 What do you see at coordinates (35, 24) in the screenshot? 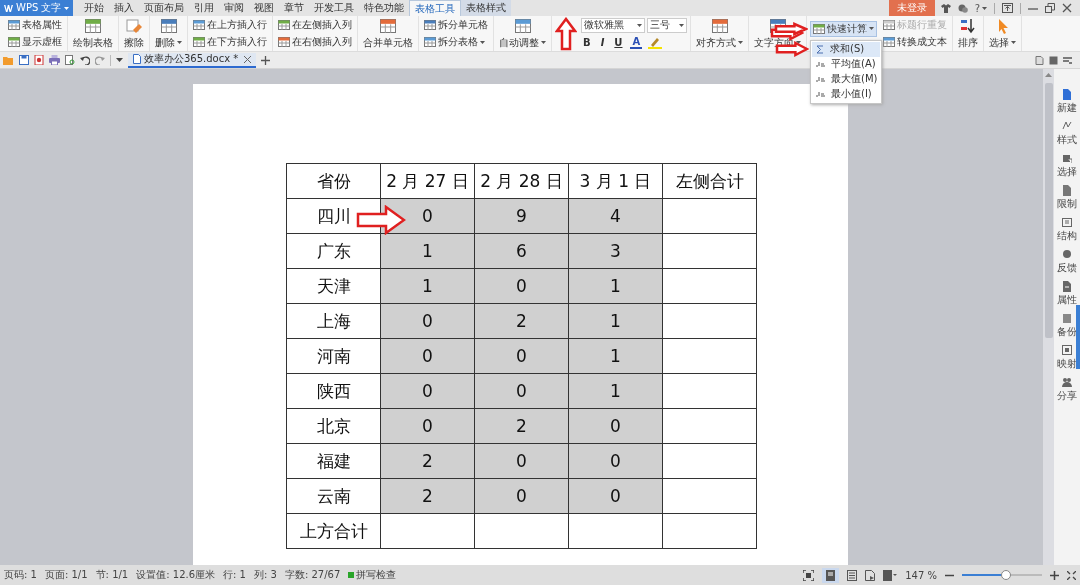
I see `ribbon-button: 表格属性` at bounding box center [35, 24].